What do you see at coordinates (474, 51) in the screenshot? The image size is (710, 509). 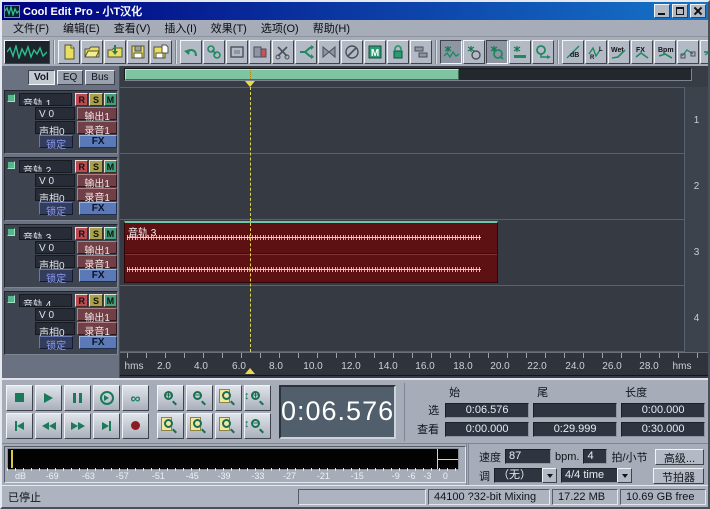 I see `envelope-dry-button` at bounding box center [474, 51].